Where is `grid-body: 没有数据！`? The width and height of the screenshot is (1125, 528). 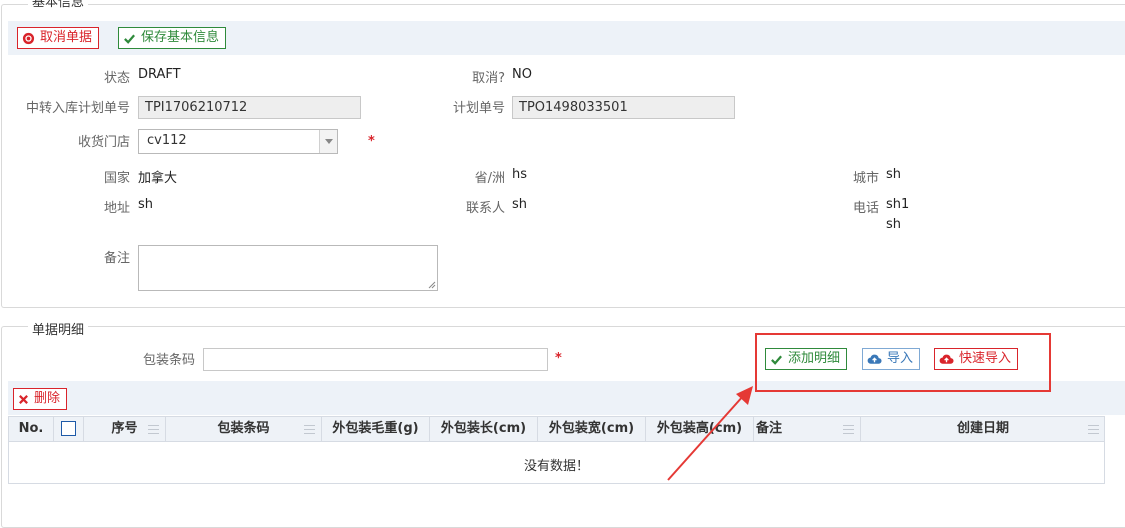 grid-body: 没有数据！ is located at coordinates (556, 463).